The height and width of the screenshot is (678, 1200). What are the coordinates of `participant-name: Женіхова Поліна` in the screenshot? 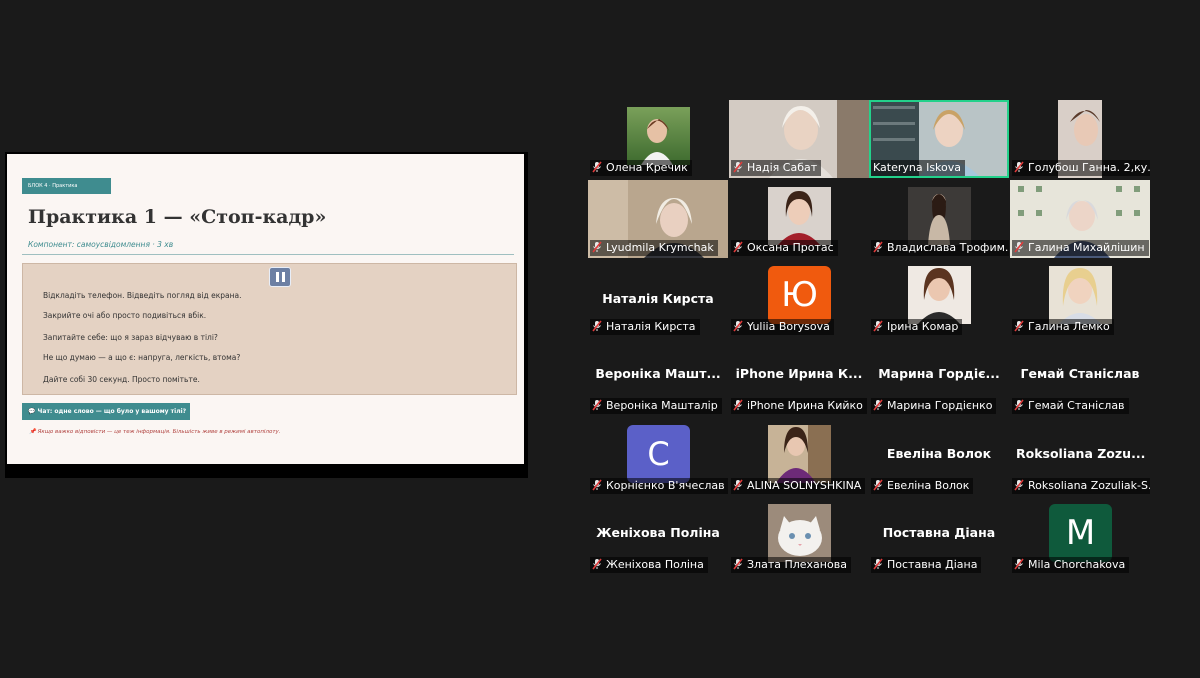 It's located at (649, 565).